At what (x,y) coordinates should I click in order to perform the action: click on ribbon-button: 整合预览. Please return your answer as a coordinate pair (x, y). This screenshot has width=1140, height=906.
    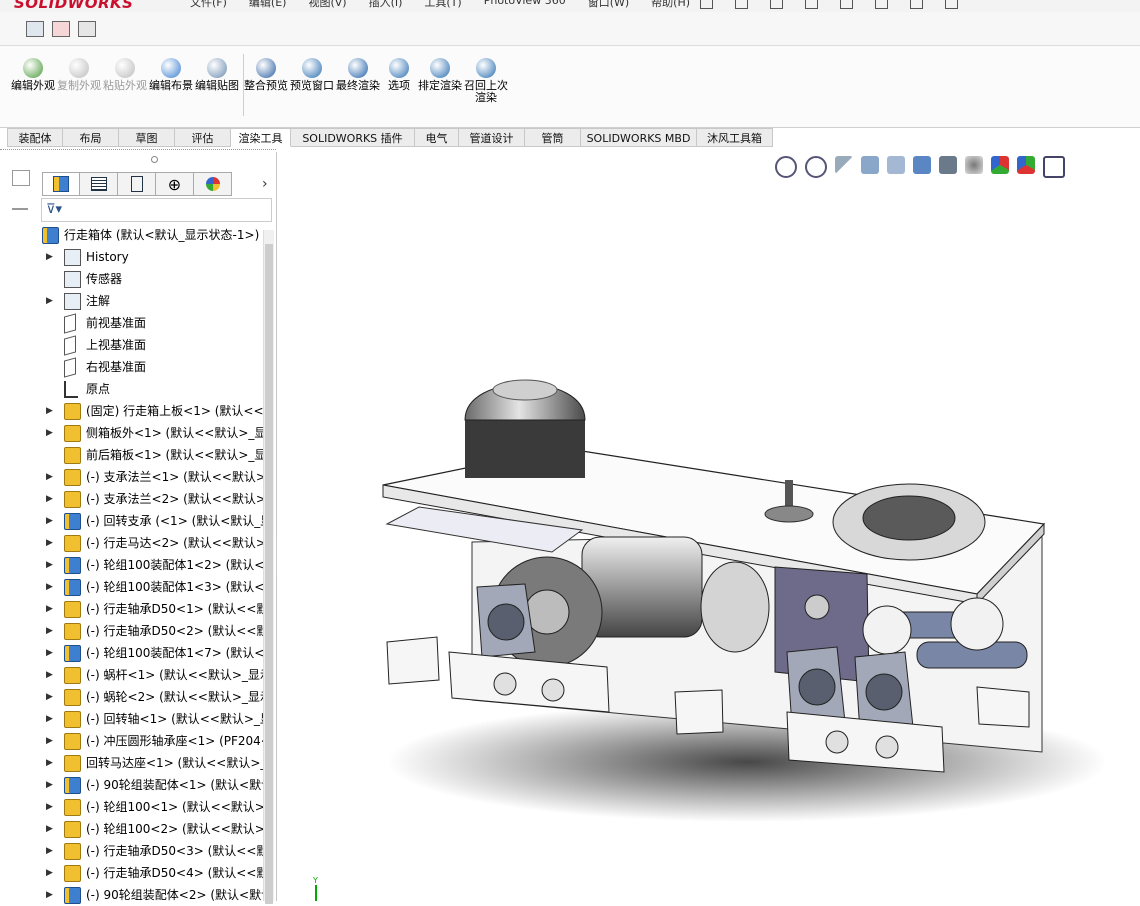
    Looking at the image, I should click on (266, 75).